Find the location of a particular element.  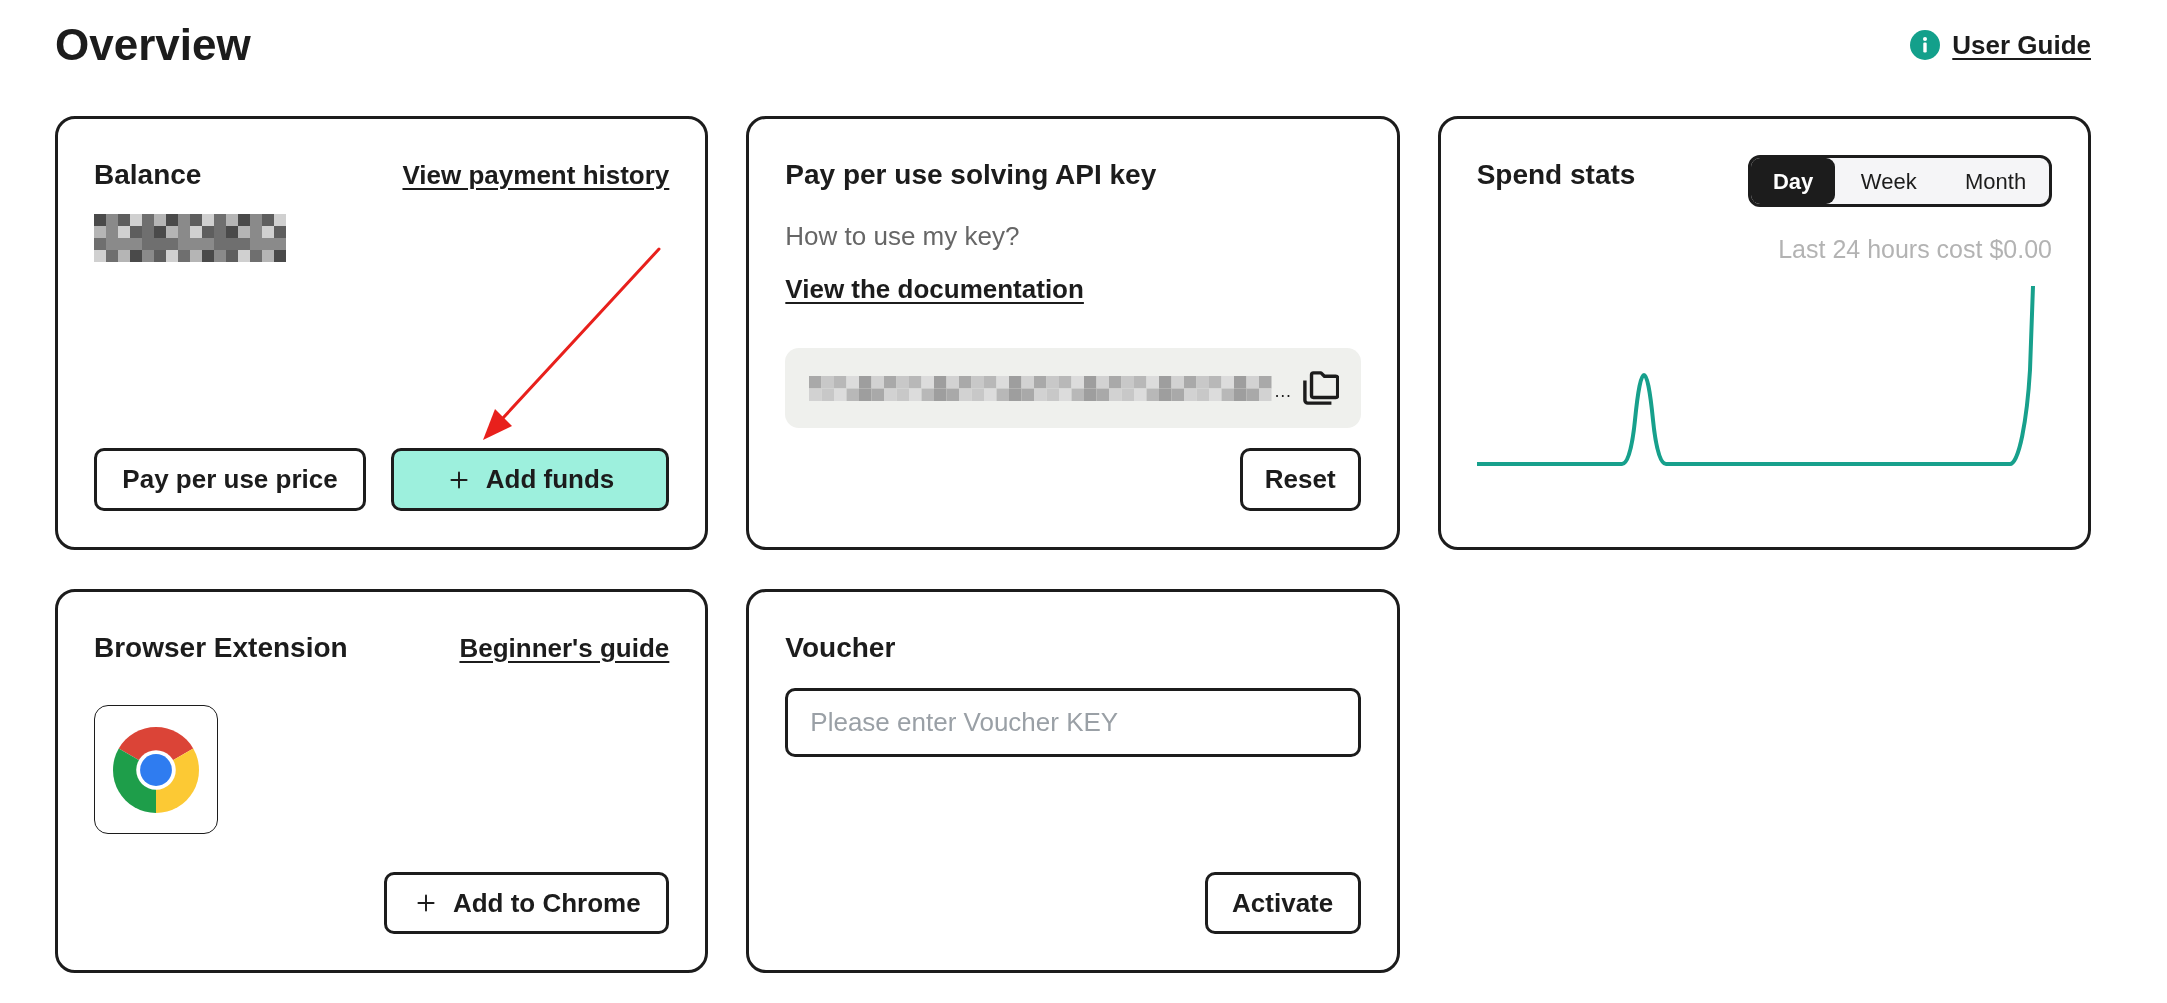

card-title: Pay per use solving API key is located at coordinates (971, 175).